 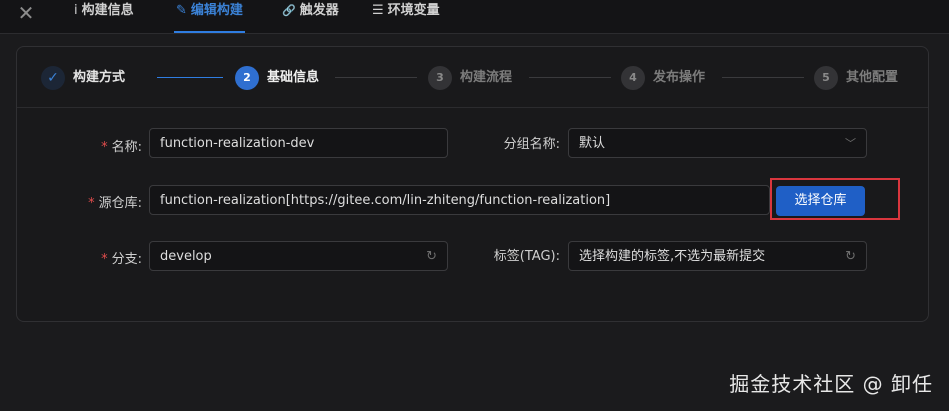 I want to click on tab-label: 环境变量, so click(x=413, y=10).